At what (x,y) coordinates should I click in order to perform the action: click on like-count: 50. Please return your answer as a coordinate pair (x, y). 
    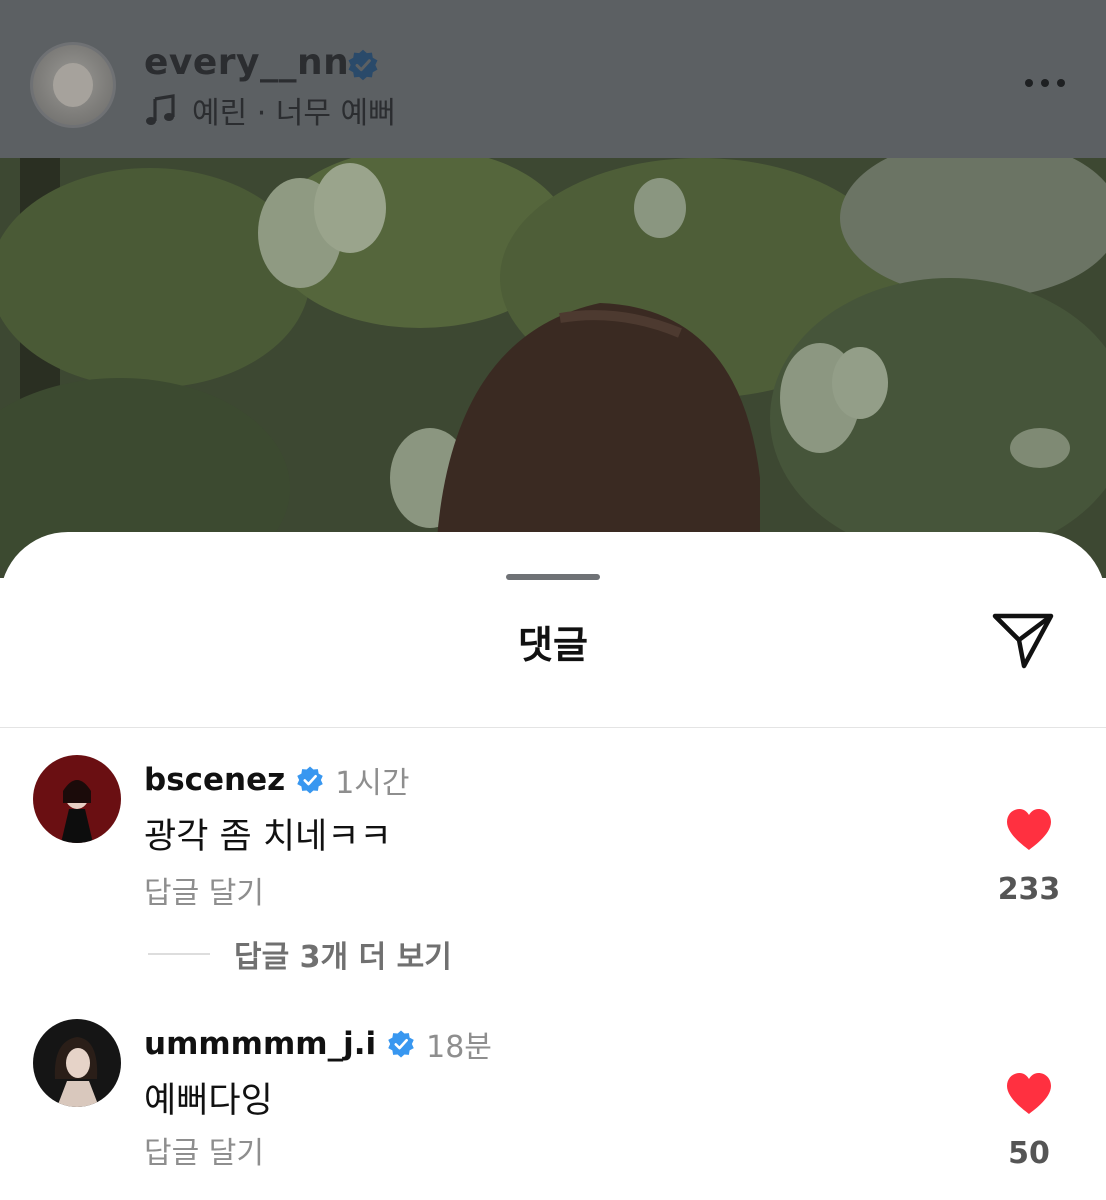
    Looking at the image, I should click on (1029, 1153).